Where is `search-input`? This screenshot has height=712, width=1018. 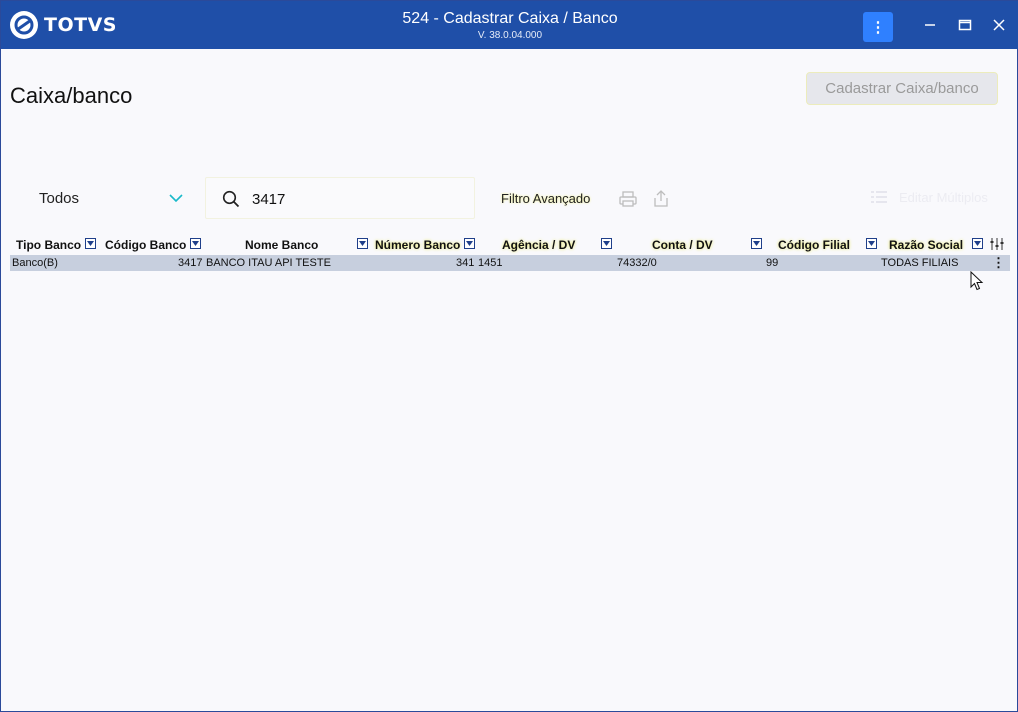 search-input is located at coordinates (352, 199).